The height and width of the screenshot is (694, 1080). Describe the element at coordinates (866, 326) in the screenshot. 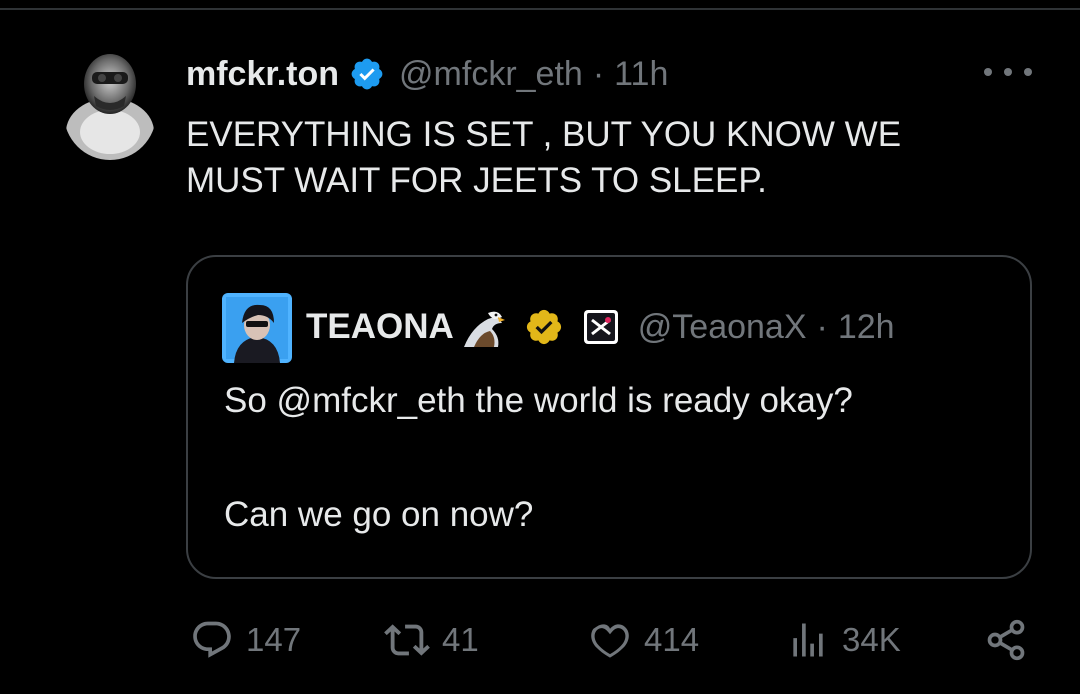

I see `quoted-time: 12h` at that location.